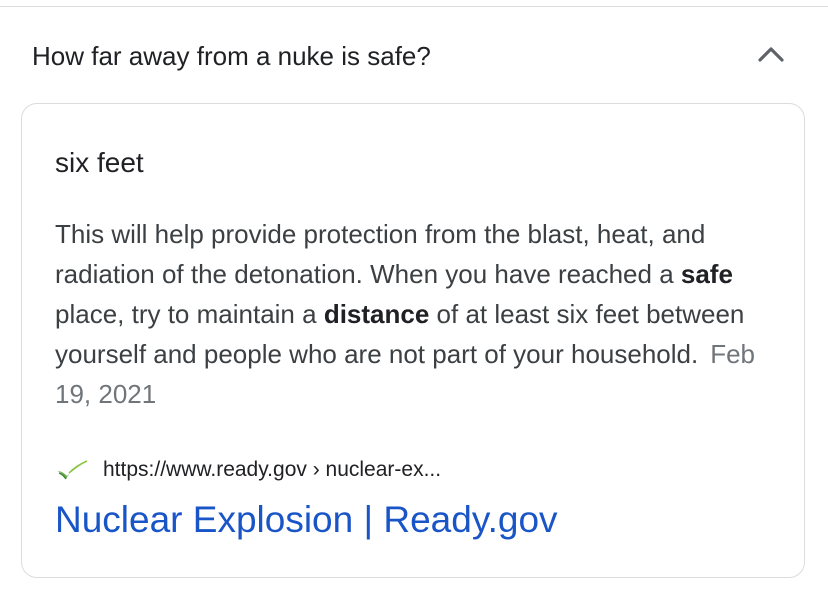 The image size is (828, 593). What do you see at coordinates (72, 470) in the screenshot?
I see `ready-gov-checkmark-icon` at bounding box center [72, 470].